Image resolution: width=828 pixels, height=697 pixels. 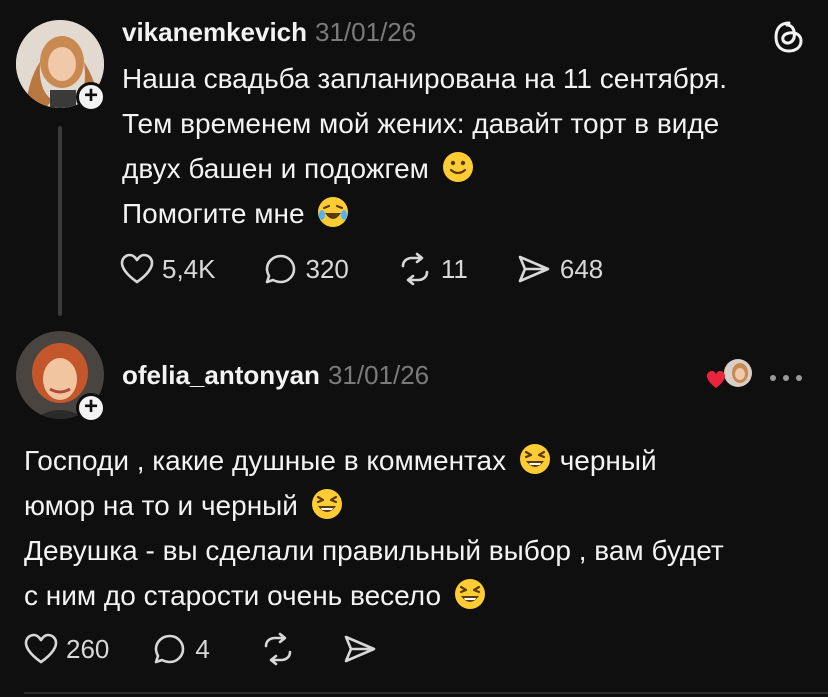 I want to click on more-icon, so click(x=786, y=375).